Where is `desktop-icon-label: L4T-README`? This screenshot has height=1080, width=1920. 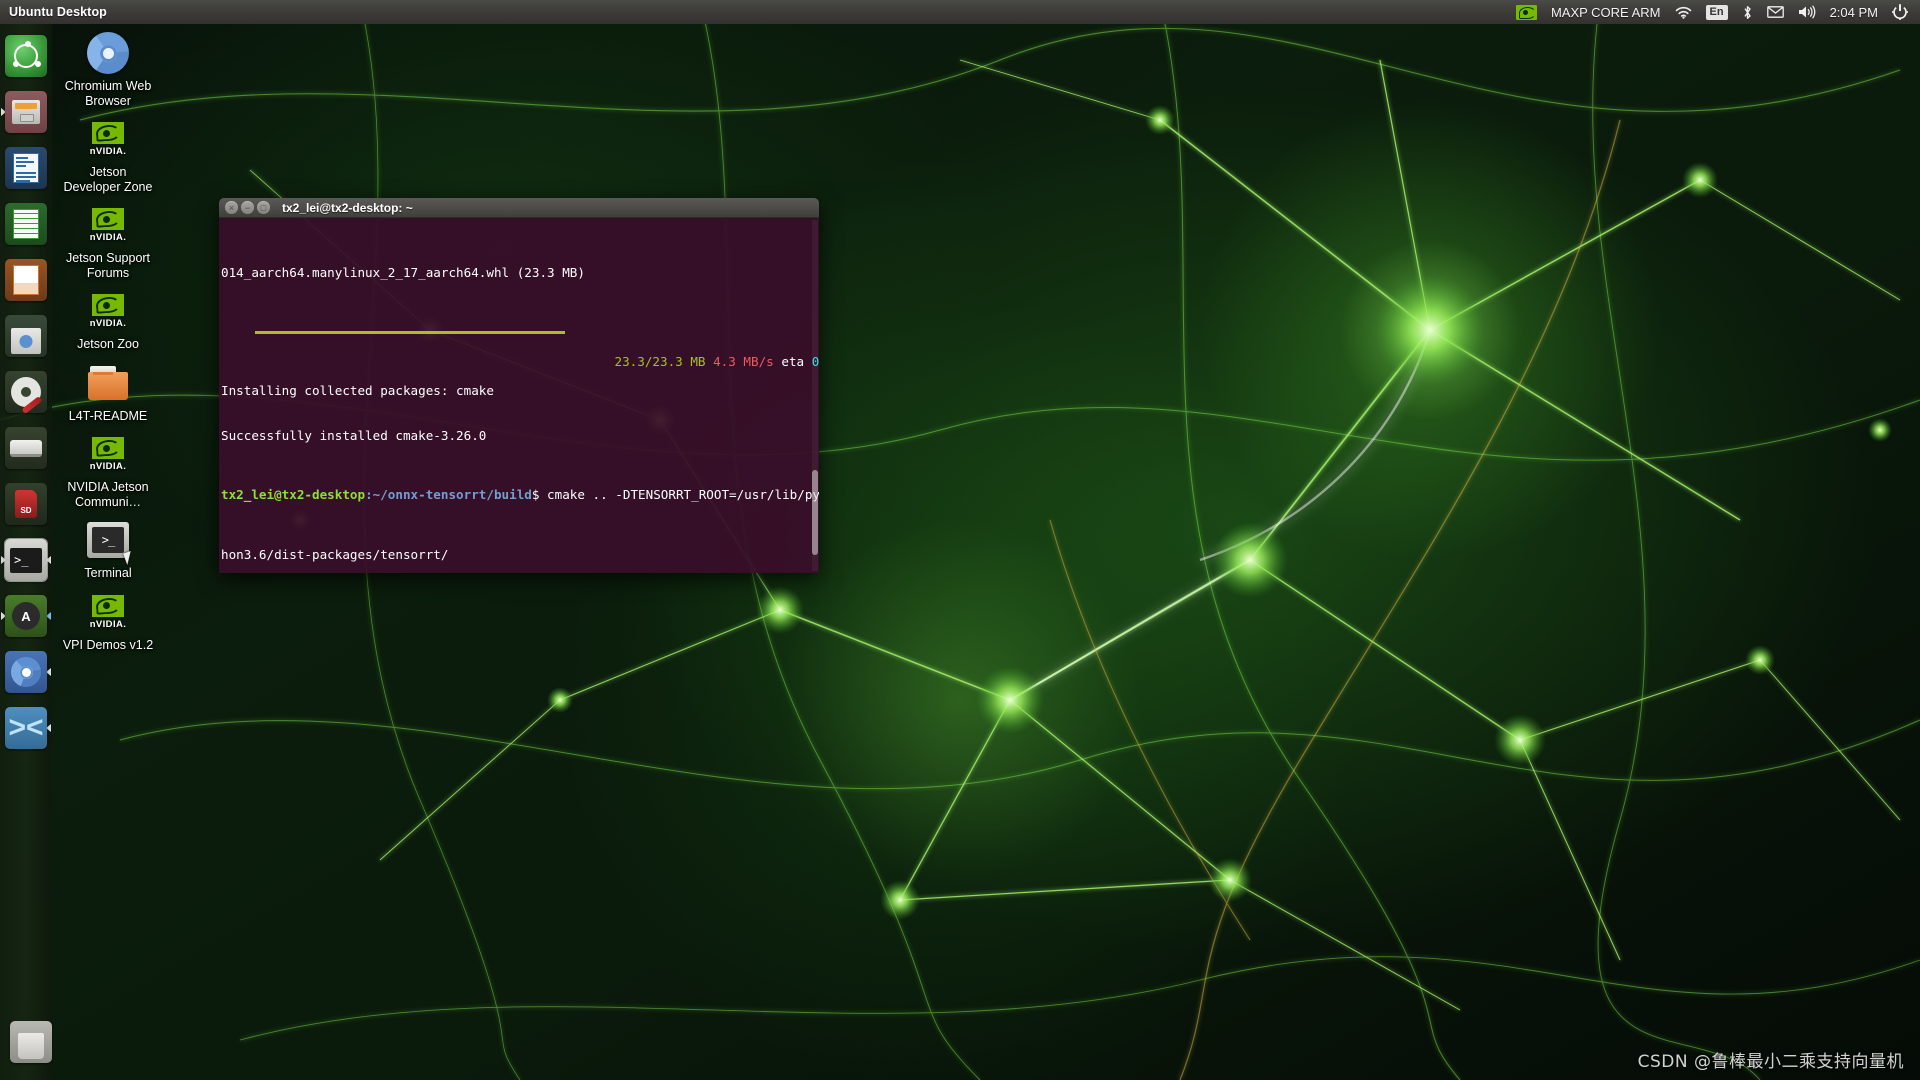 desktop-icon-label: L4T-README is located at coordinates (108, 415).